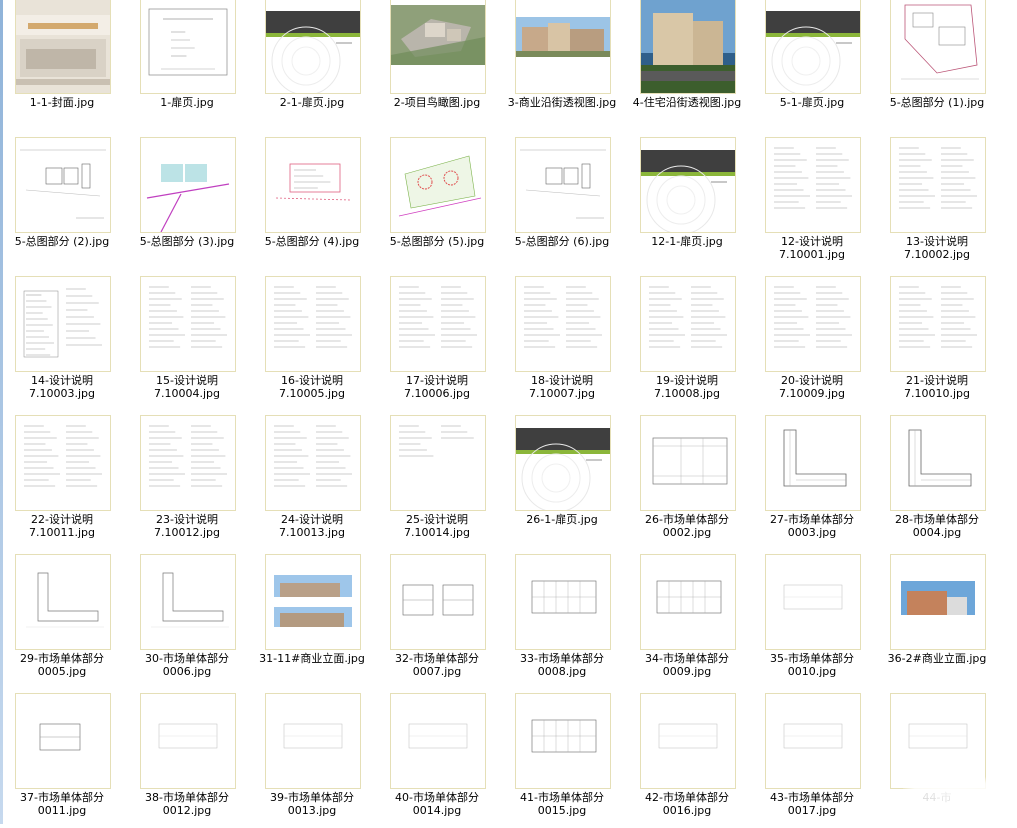 The image size is (1017, 828). I want to click on file-thumbnail-item: 26-1-扉页.jpg, so click(562, 482).